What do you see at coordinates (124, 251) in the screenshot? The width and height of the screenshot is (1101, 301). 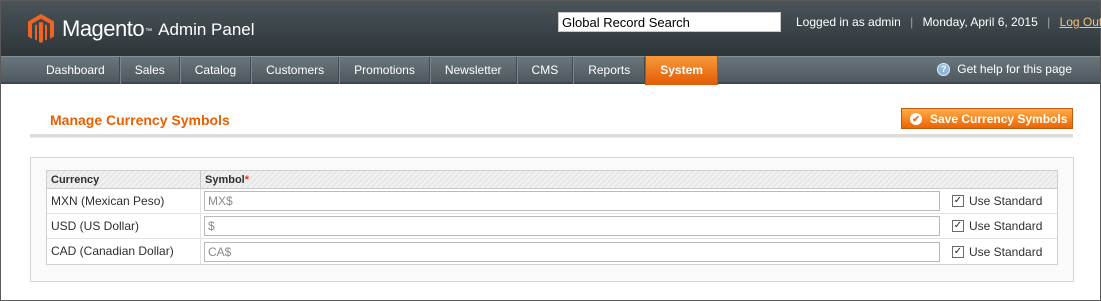 I see `currency-name: CAD (Canadian Dollar)` at bounding box center [124, 251].